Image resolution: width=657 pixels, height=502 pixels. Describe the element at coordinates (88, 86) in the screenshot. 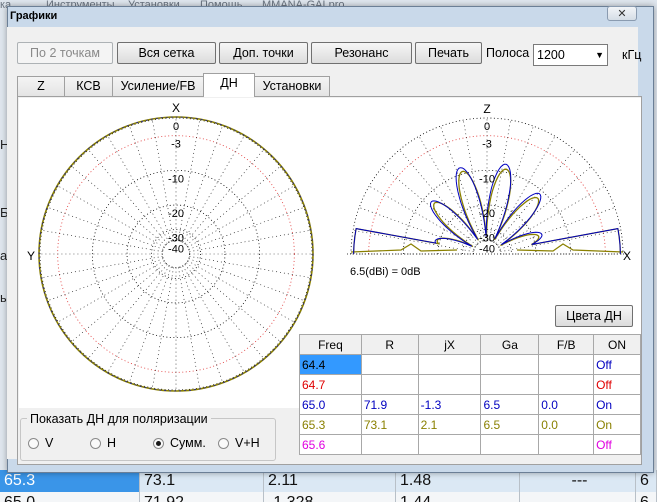

I see `tab-swr: КСВ` at that location.